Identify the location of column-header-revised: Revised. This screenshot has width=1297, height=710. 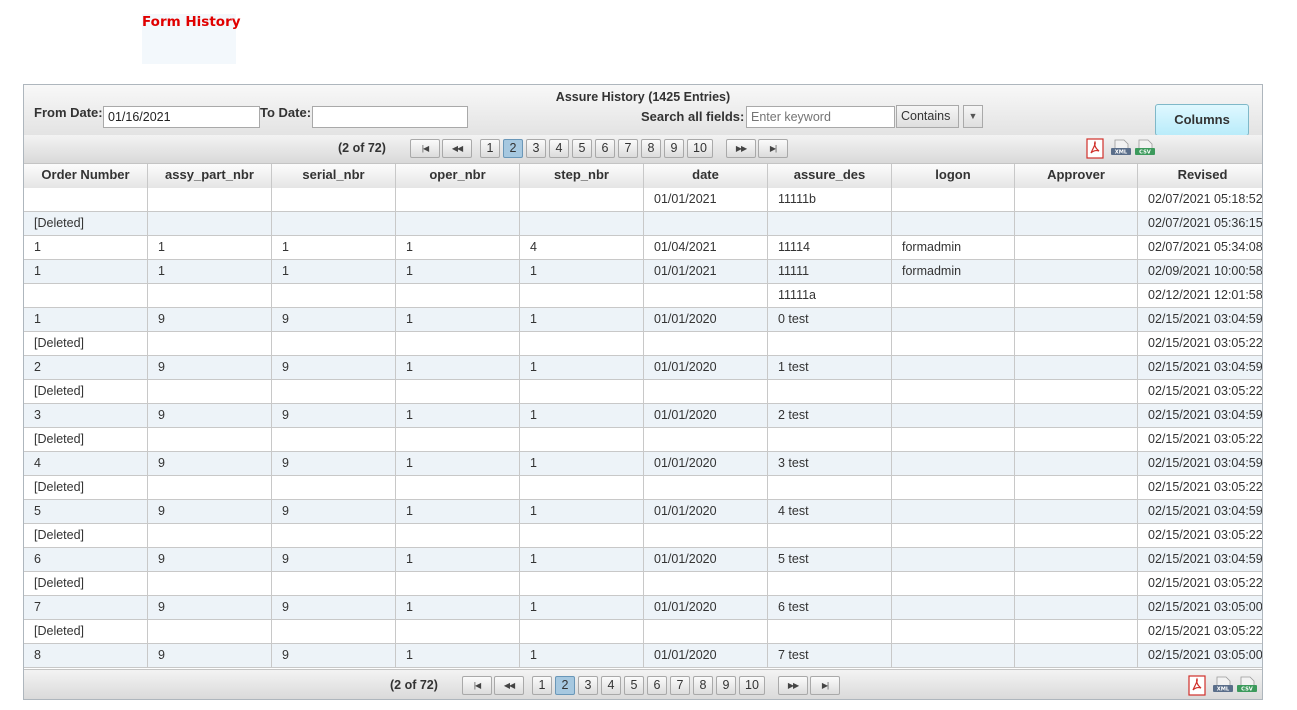
(1200, 176).